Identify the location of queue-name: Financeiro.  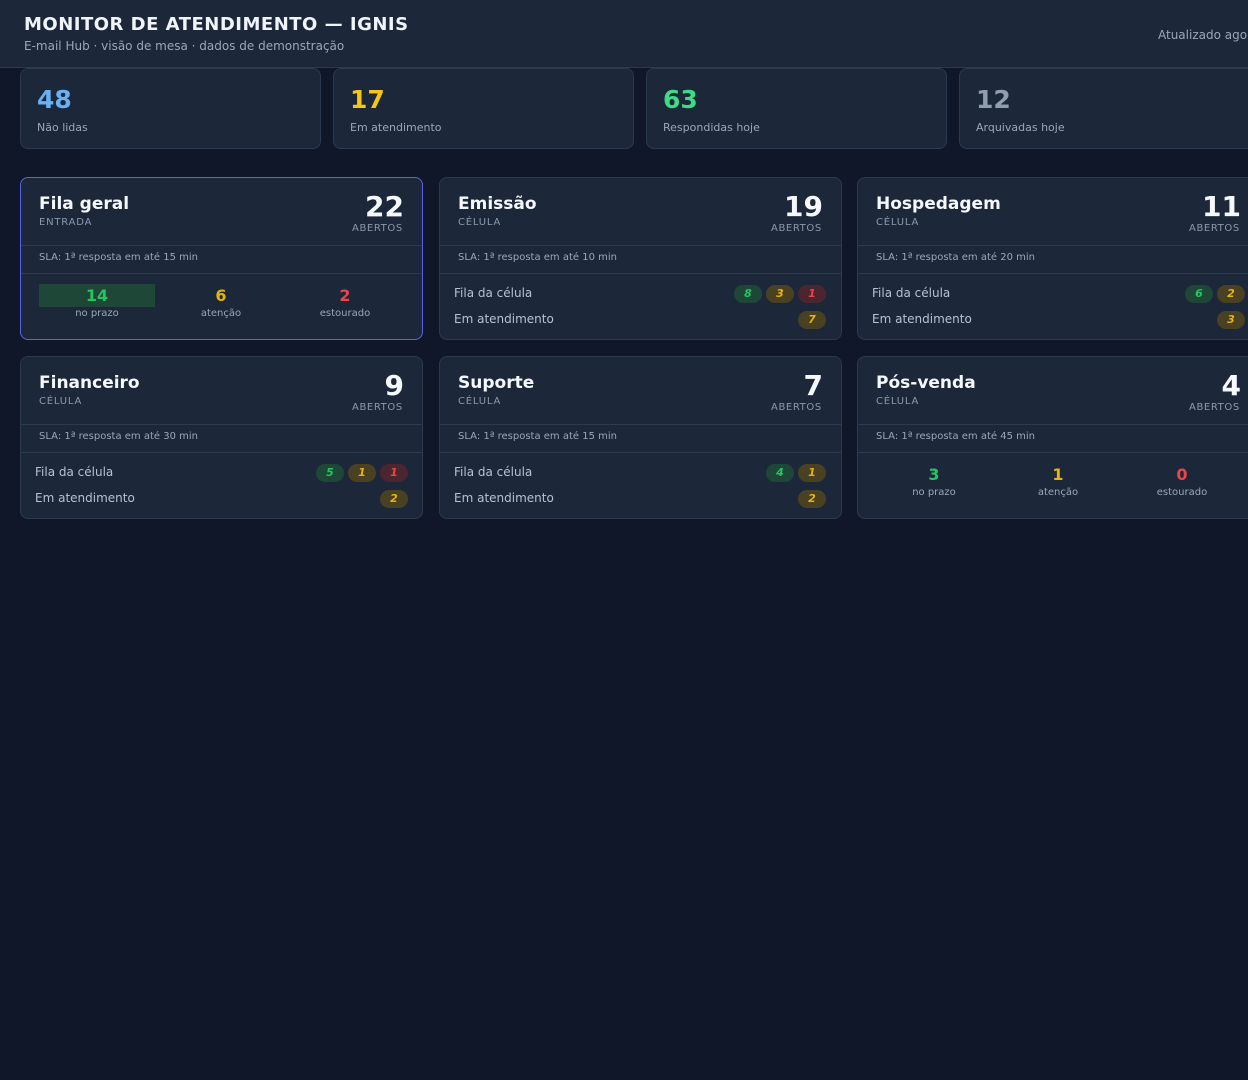
(89, 383).